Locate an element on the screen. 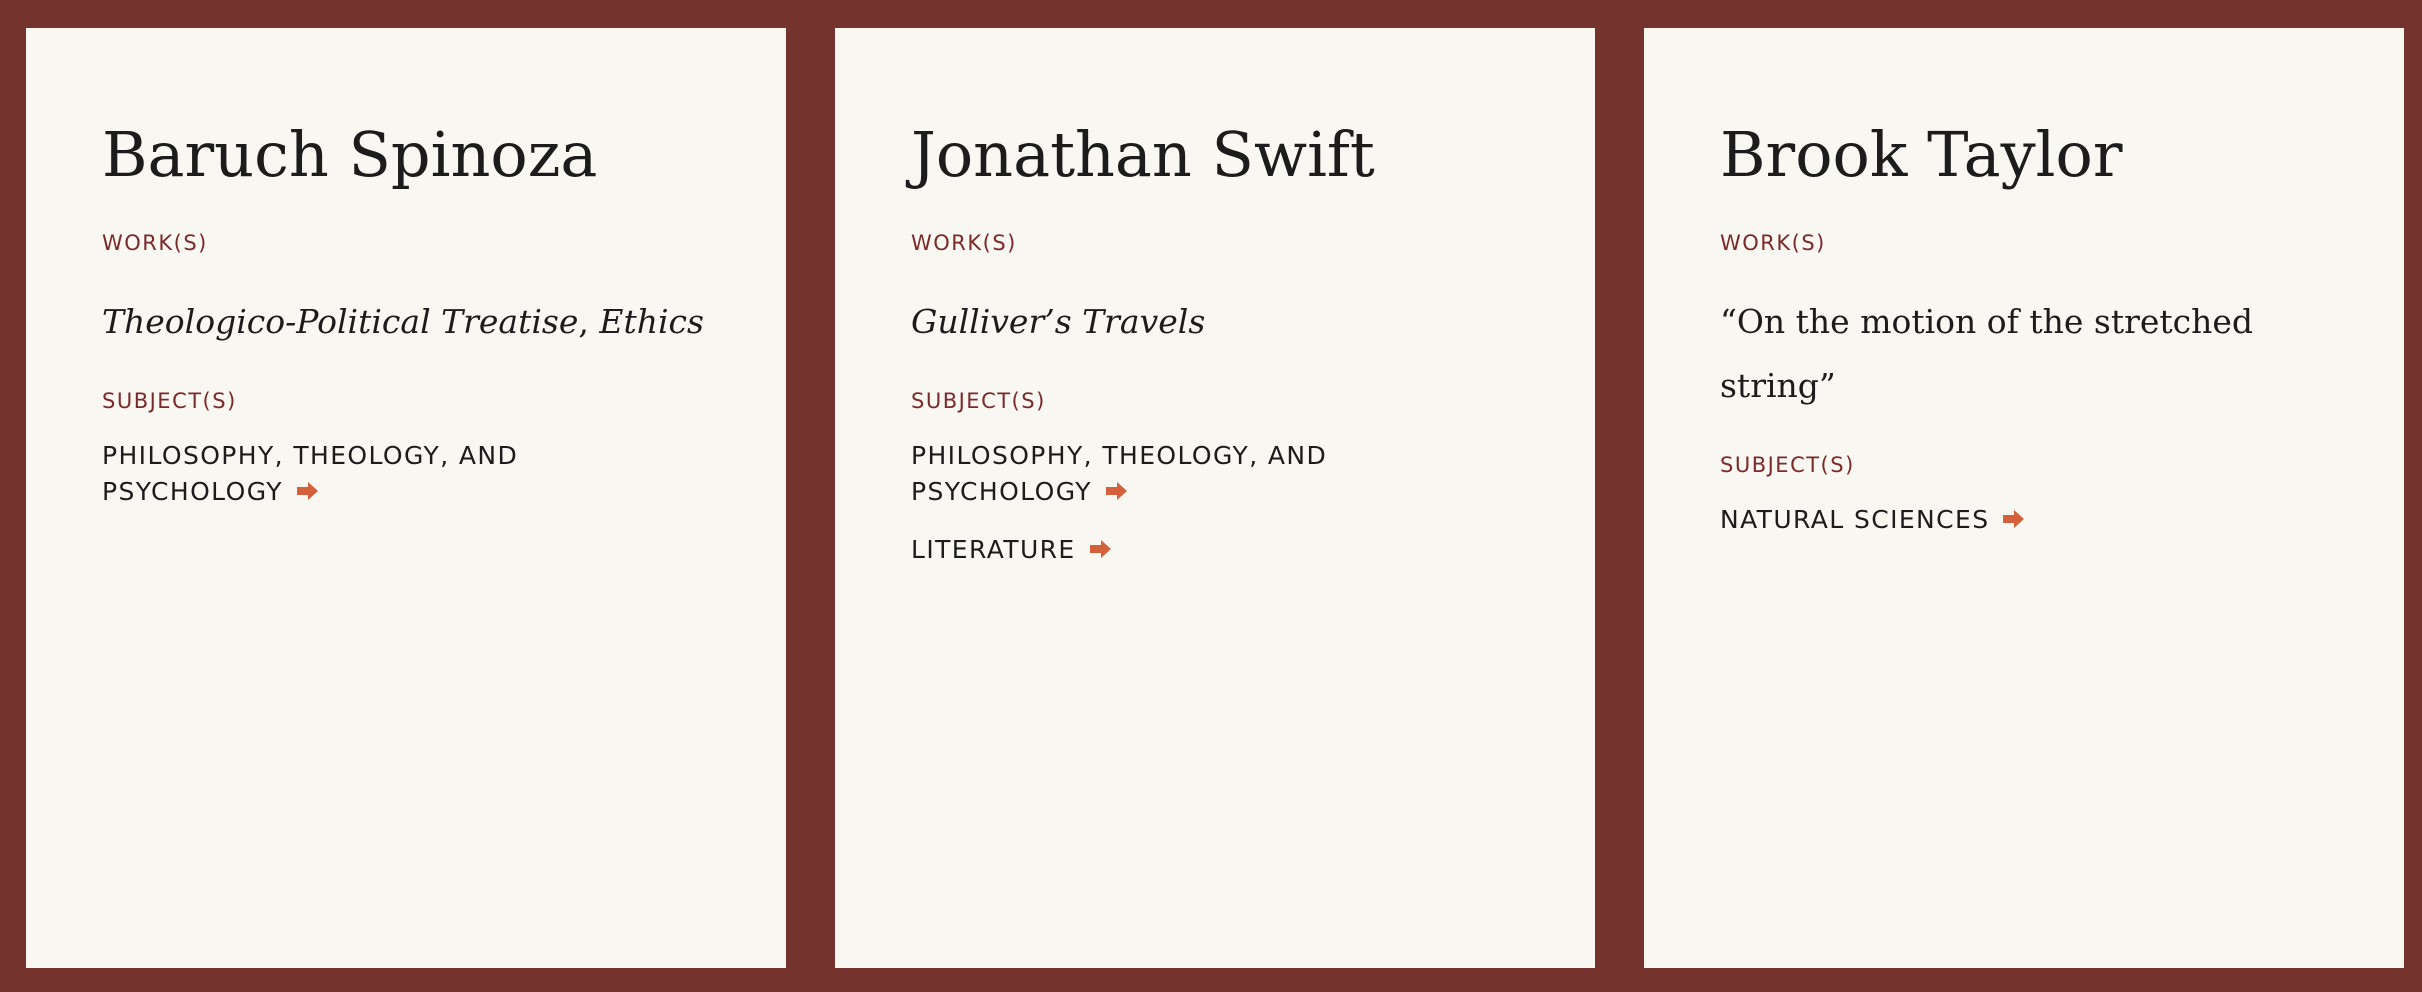 The width and height of the screenshot is (2422, 992). person-name: Brook Taylor is located at coordinates (1921, 154).